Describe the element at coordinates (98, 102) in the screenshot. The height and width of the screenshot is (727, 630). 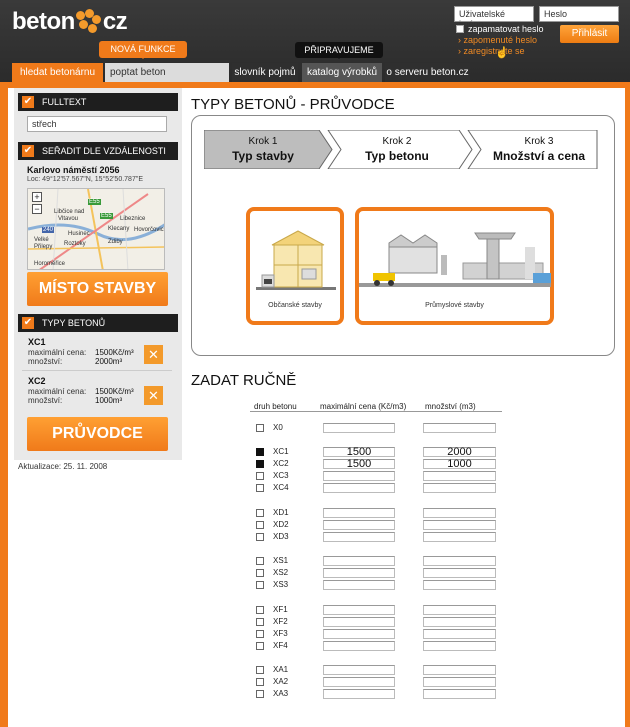
I see `fulltext-header: ✔ FULLTEXT` at that location.